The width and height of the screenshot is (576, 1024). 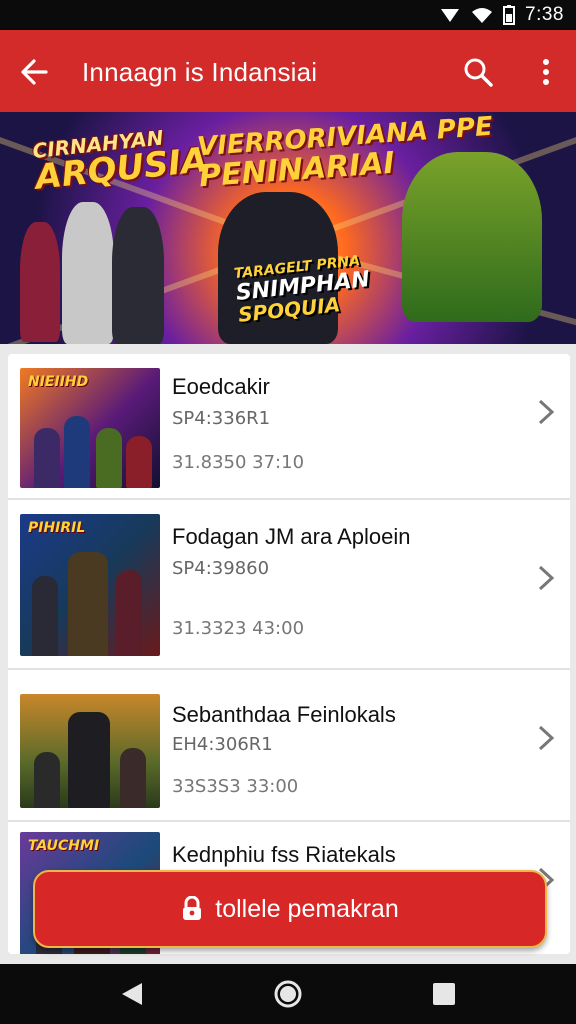 I want to click on back-button, so click(x=34, y=72).